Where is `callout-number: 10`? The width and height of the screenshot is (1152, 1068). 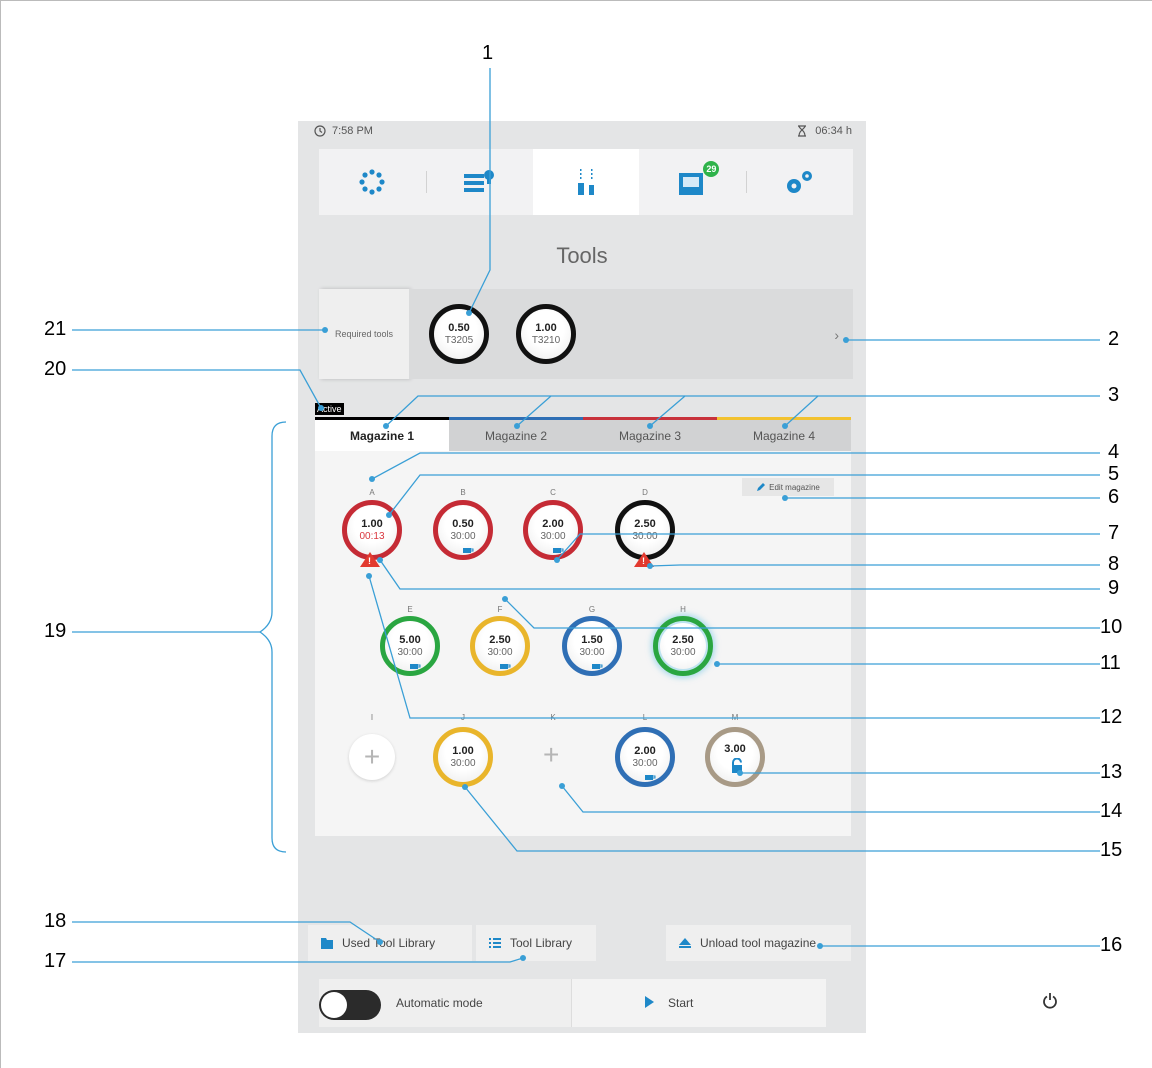 callout-number: 10 is located at coordinates (1111, 627).